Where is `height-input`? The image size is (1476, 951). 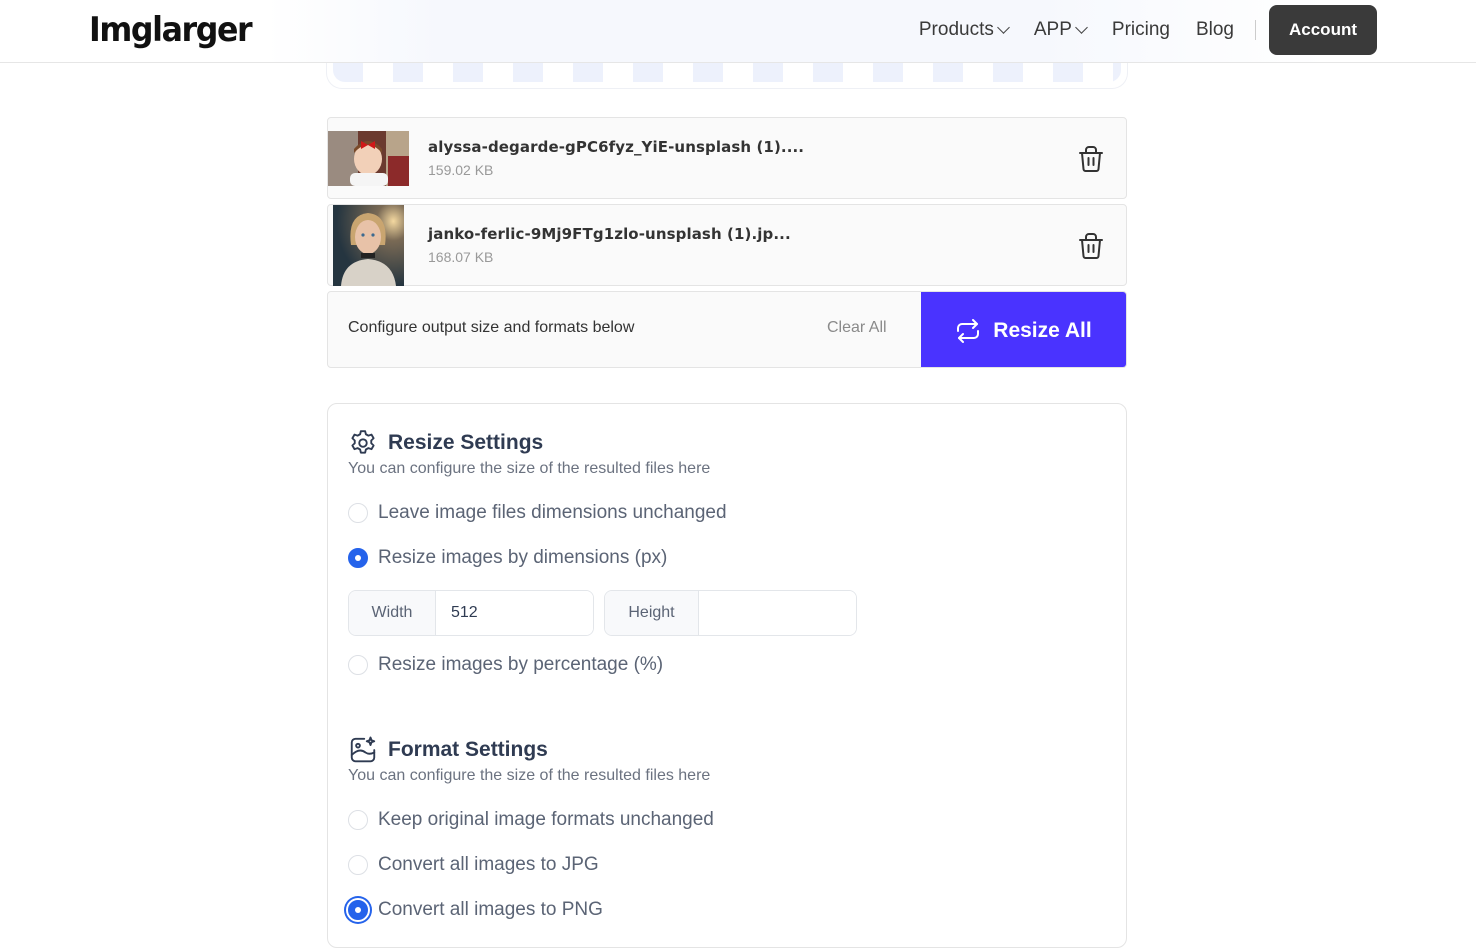 height-input is located at coordinates (777, 613).